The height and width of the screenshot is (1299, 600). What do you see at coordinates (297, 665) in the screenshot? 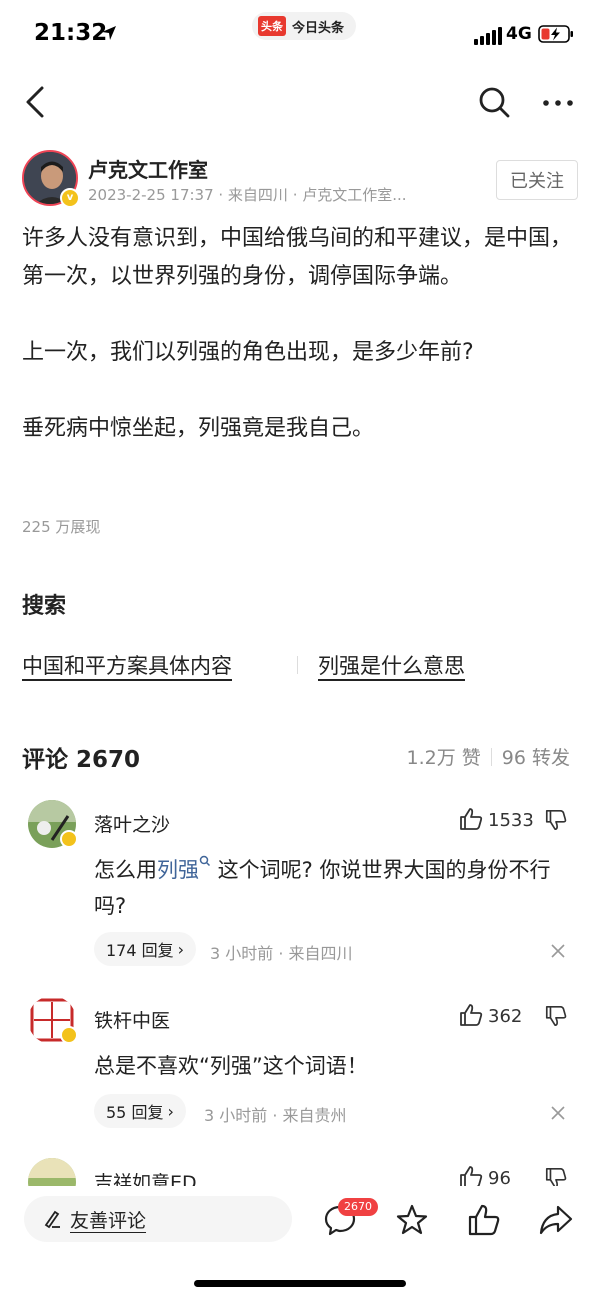
I see `divider` at bounding box center [297, 665].